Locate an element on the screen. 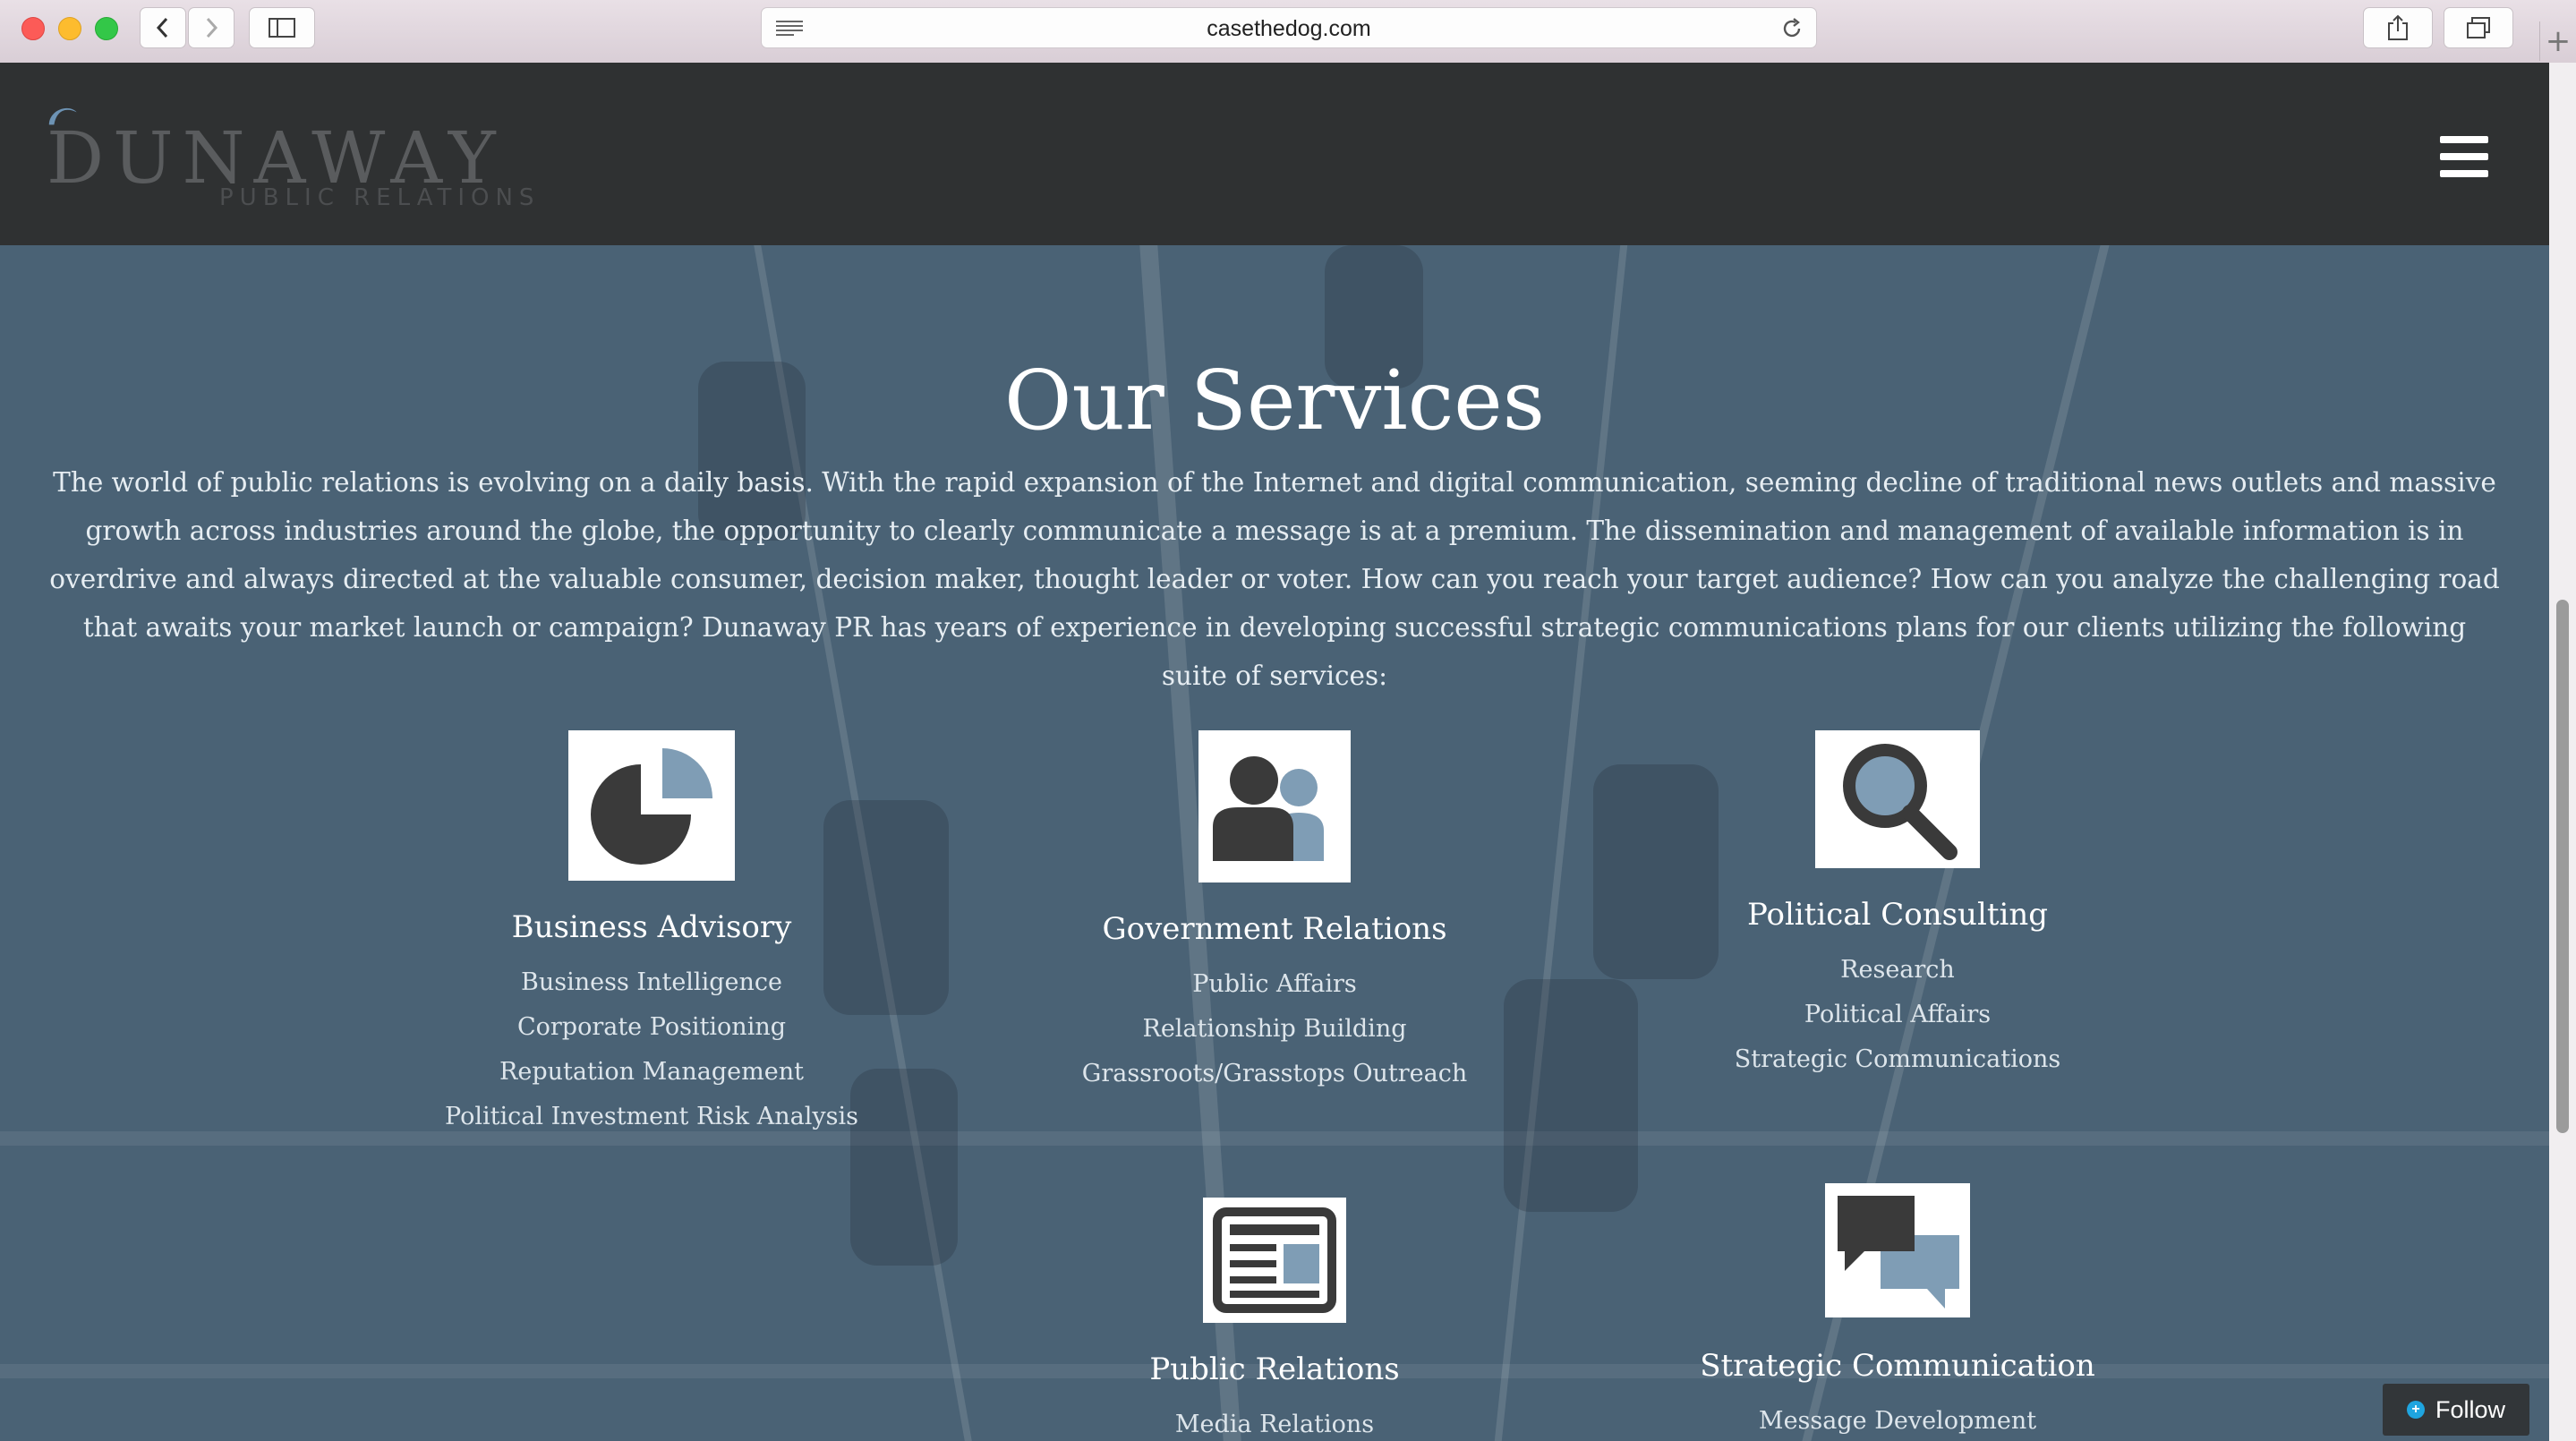 The image size is (2576, 1441). share-icon is located at coordinates (2398, 27).